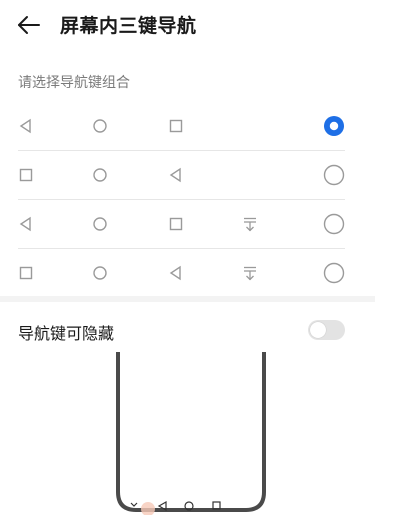 Image resolution: width=400 pixels, height=515 pixels. Describe the element at coordinates (148, 508) in the screenshot. I see `touch-indicator` at that location.